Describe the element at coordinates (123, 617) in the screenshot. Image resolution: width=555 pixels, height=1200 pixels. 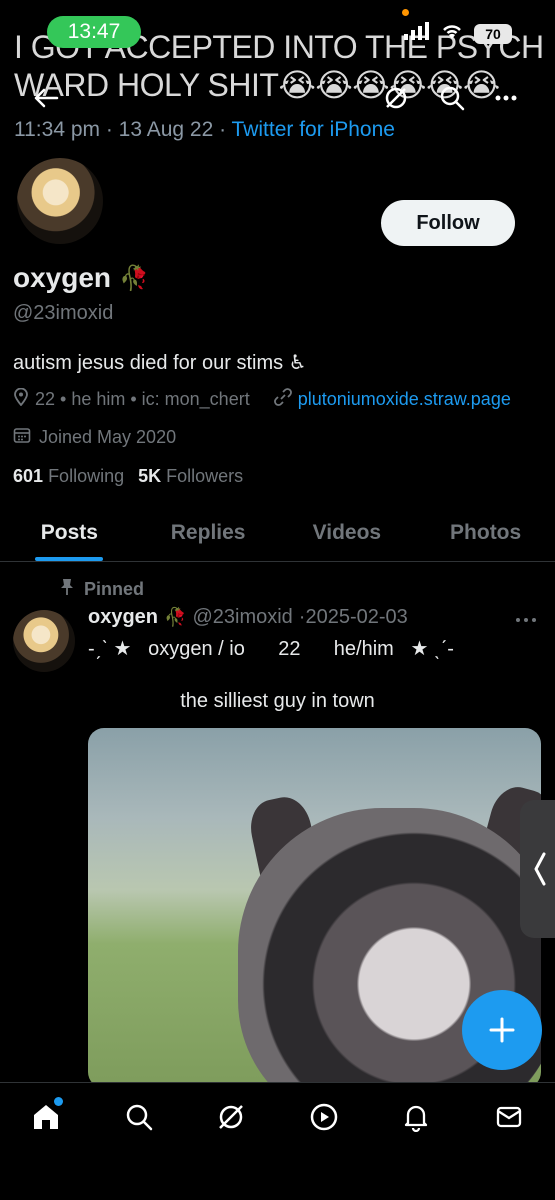
I see `post-author-name: oxygen` at that location.